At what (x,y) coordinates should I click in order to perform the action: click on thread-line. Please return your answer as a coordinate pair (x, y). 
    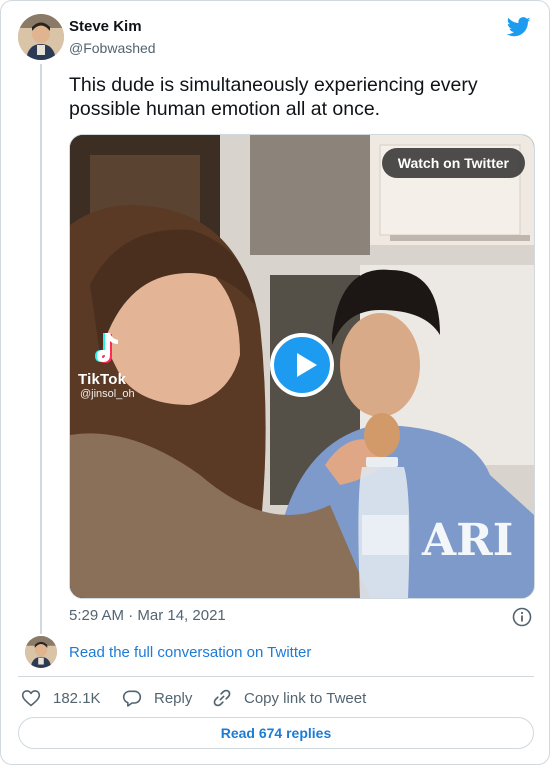
    Looking at the image, I should click on (41, 349).